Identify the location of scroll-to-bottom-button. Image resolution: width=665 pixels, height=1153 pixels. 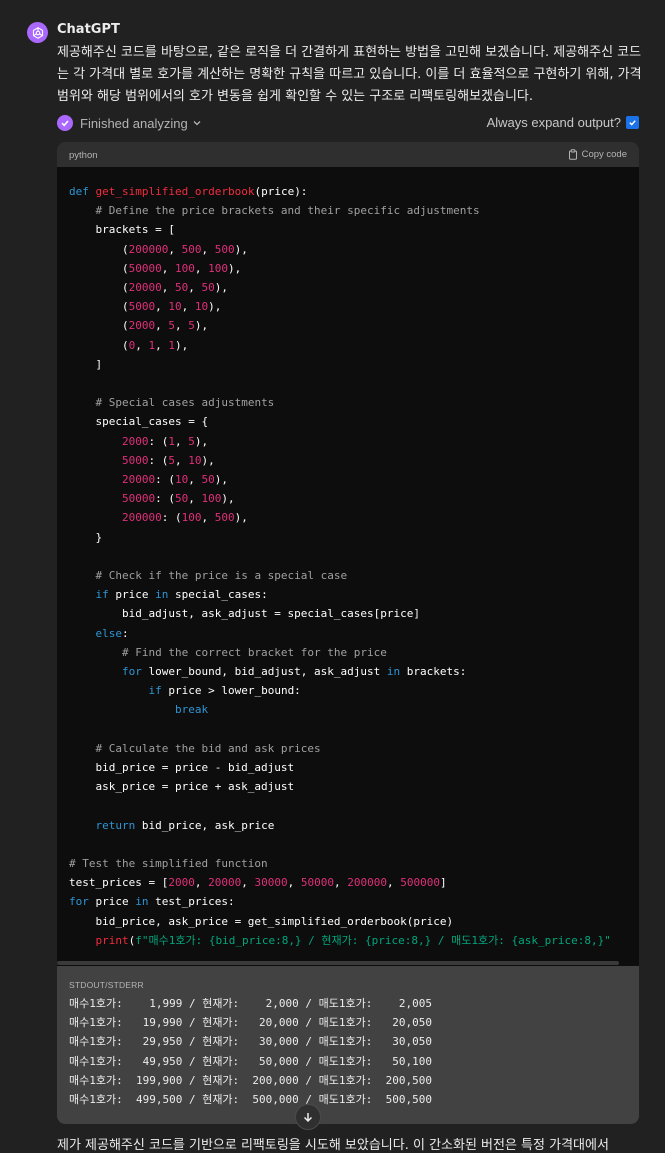
(308, 1117).